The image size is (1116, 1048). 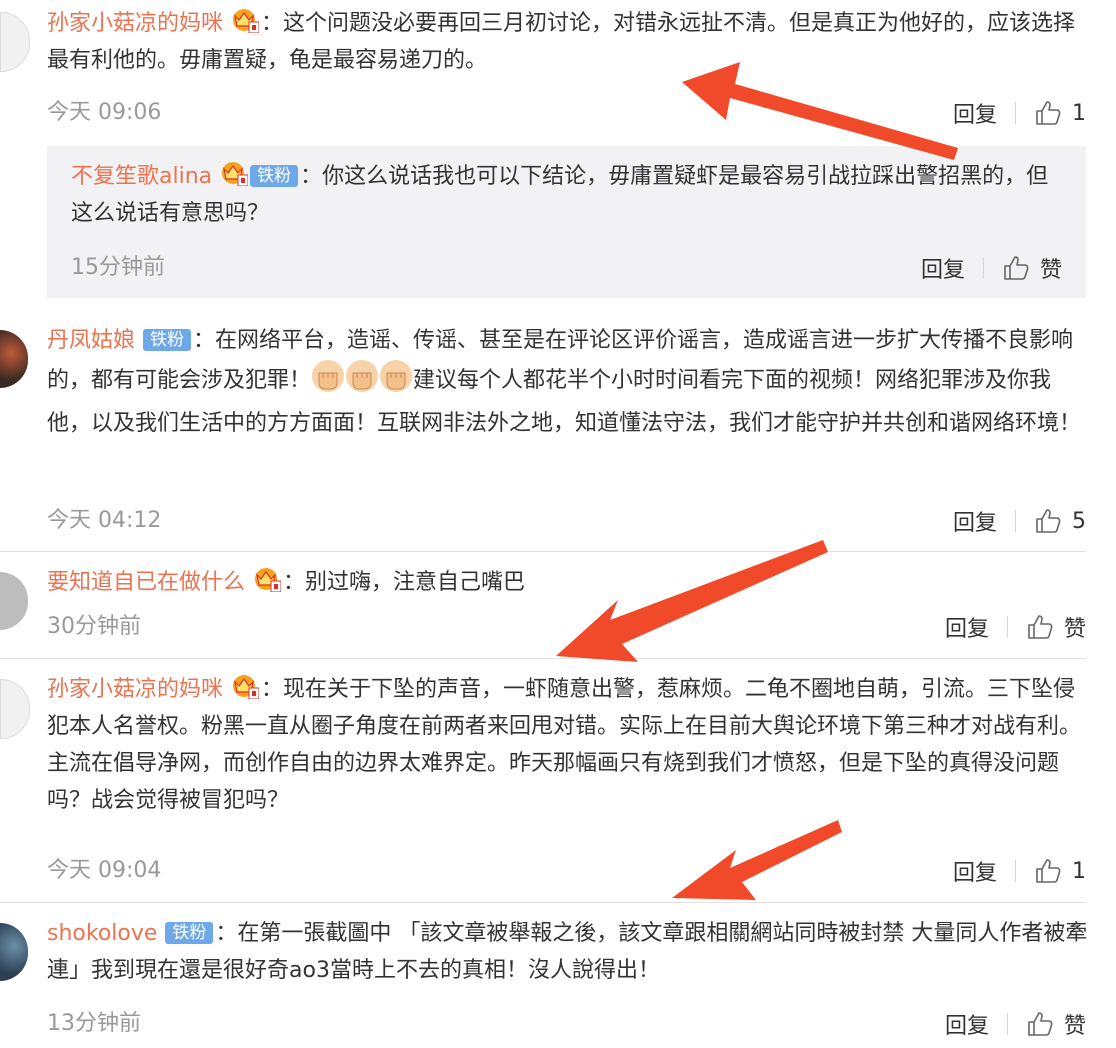 I want to click on comment-meta: 今天 04:12 回复 5, so click(x=566, y=521).